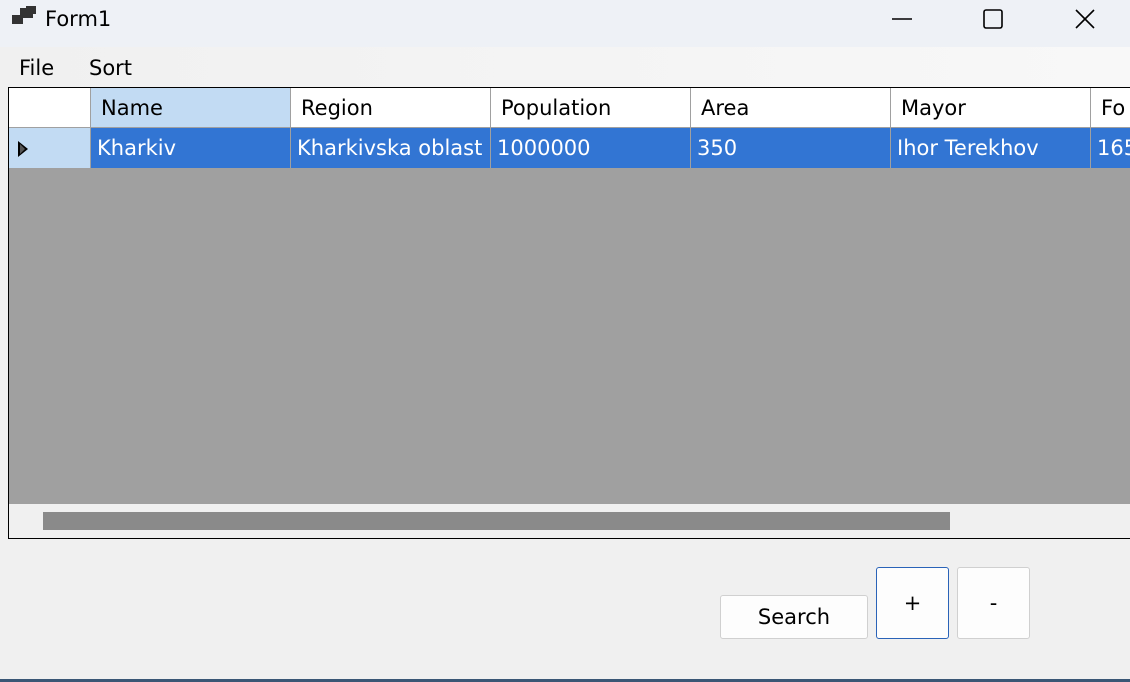 The width and height of the screenshot is (1130, 682). I want to click on cell-population: 1000000, so click(591, 148).